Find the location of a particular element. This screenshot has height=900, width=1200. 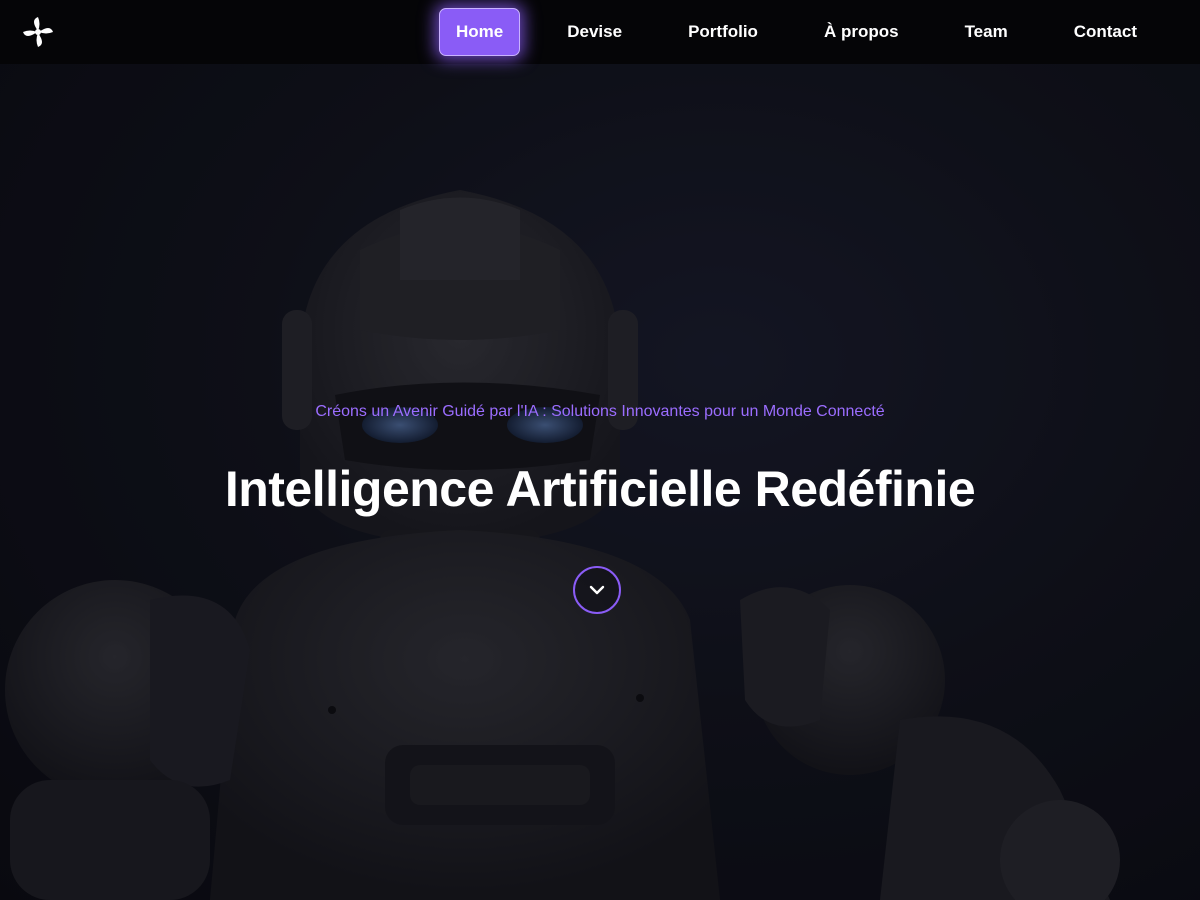

pinwheel-logo-icon is located at coordinates (38, 32).